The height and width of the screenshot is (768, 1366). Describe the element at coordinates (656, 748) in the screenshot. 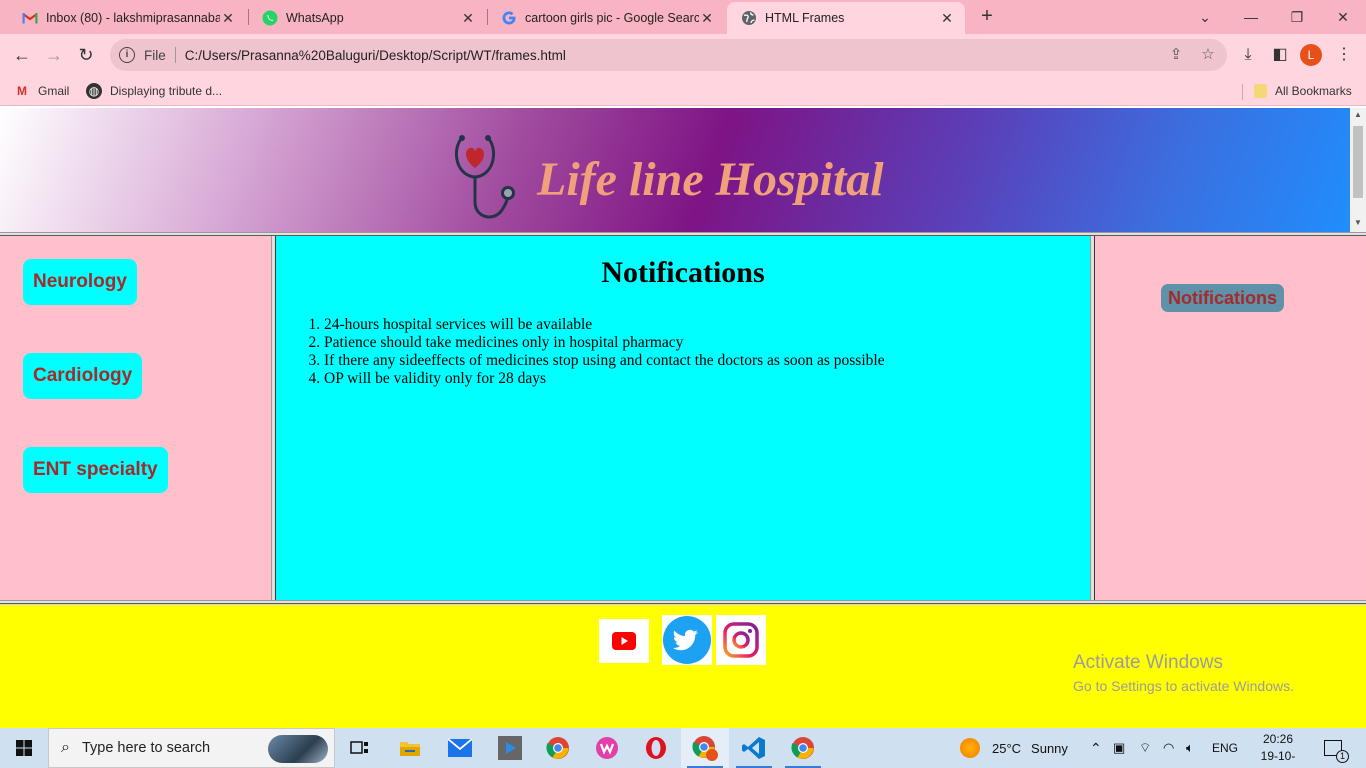

I see `opera-icon` at that location.